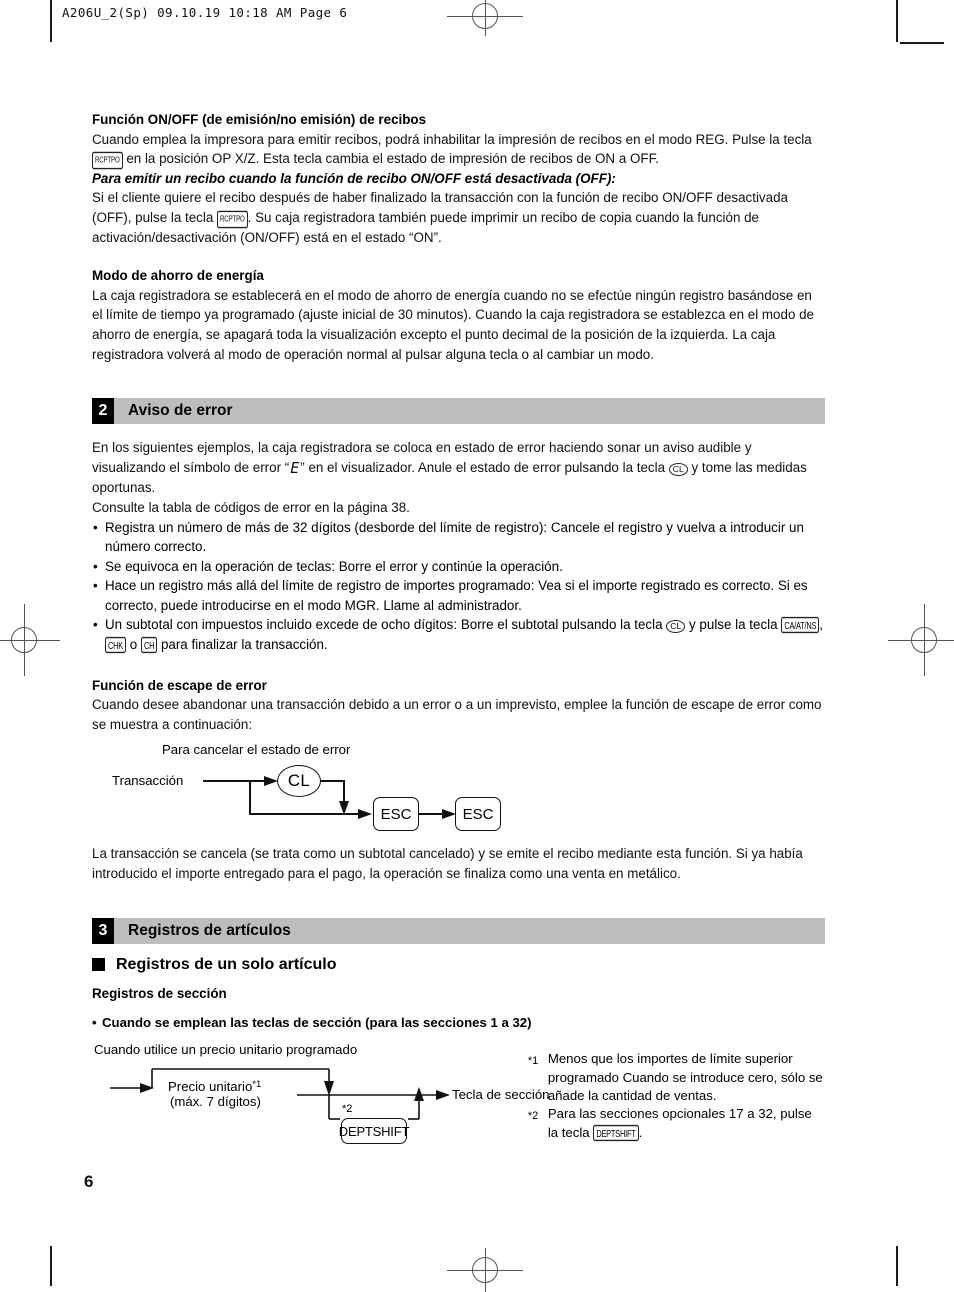  Describe the element at coordinates (733, 625) in the screenshot. I see `error-bullet4-text-b: y pulse la tecla` at that location.